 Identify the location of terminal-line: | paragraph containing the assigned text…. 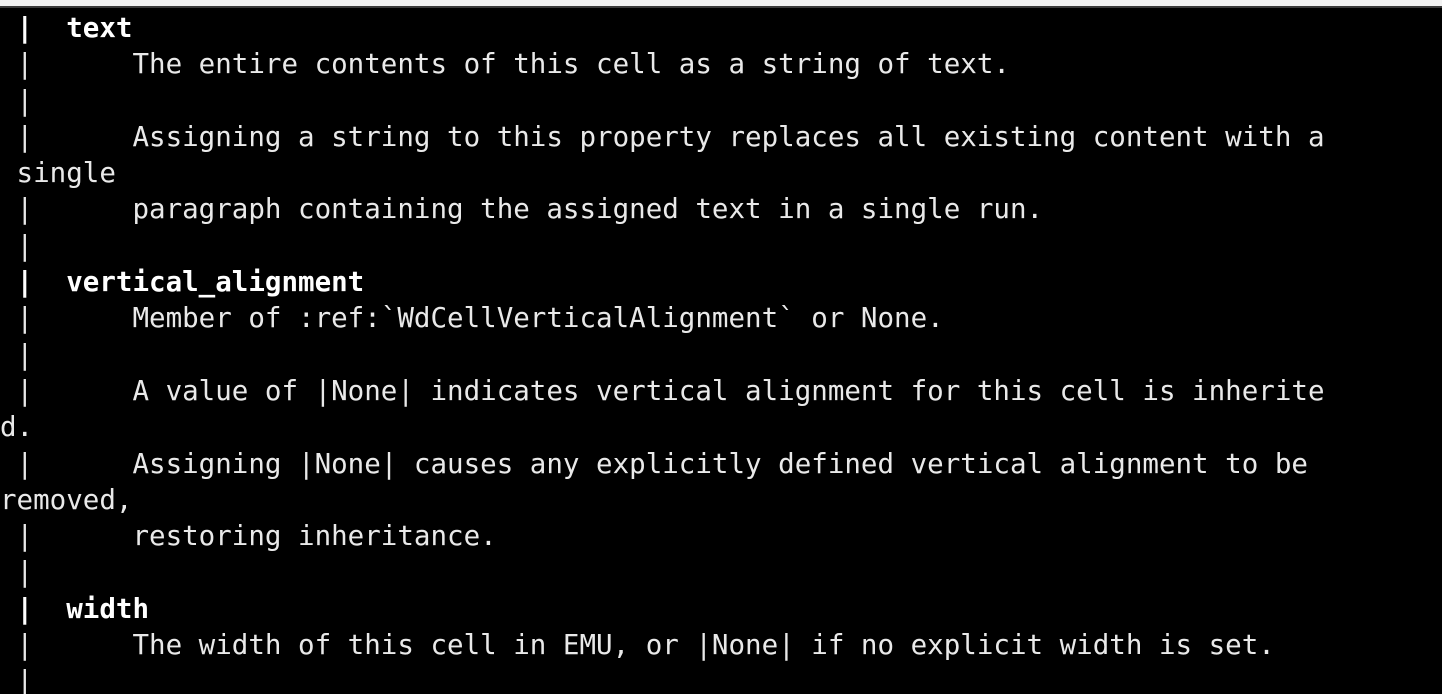
(522, 209).